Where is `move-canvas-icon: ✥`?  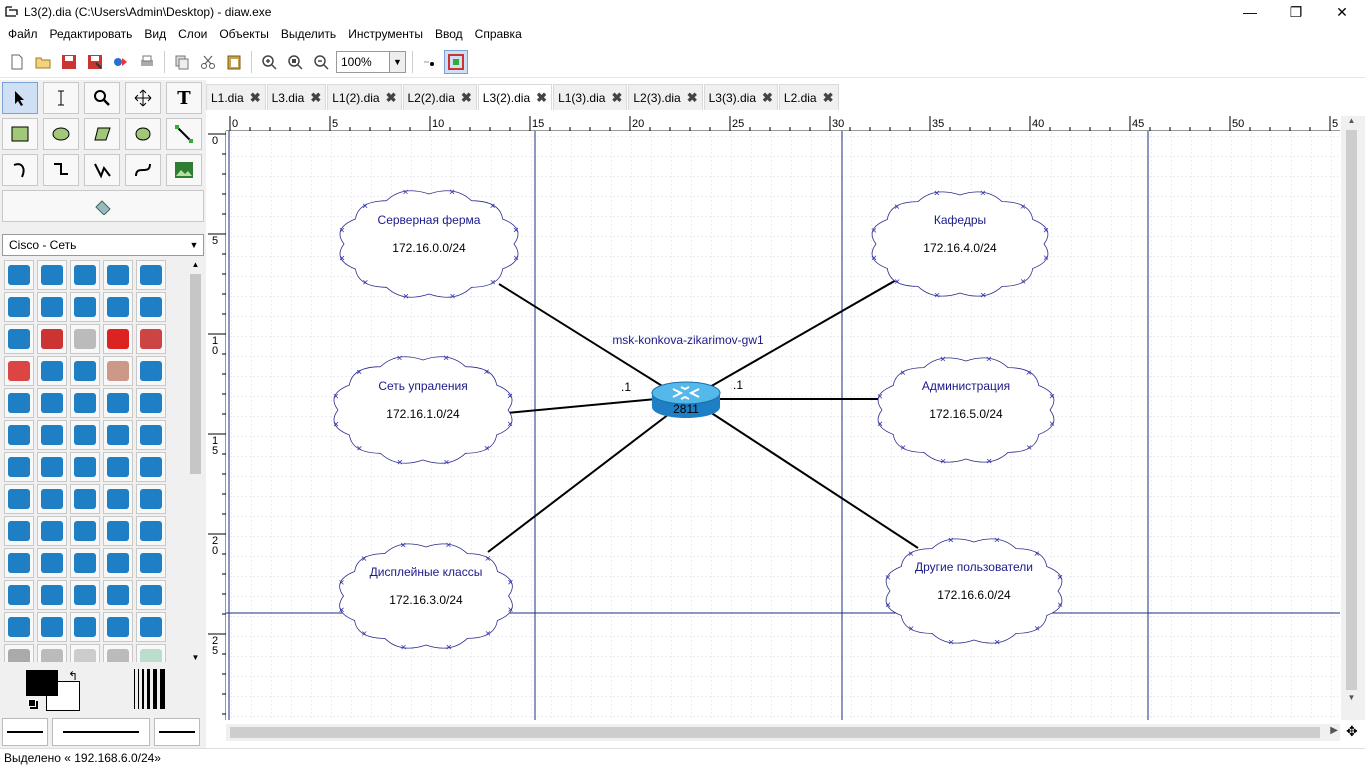
move-canvas-icon: ✥ is located at coordinates (1352, 731).